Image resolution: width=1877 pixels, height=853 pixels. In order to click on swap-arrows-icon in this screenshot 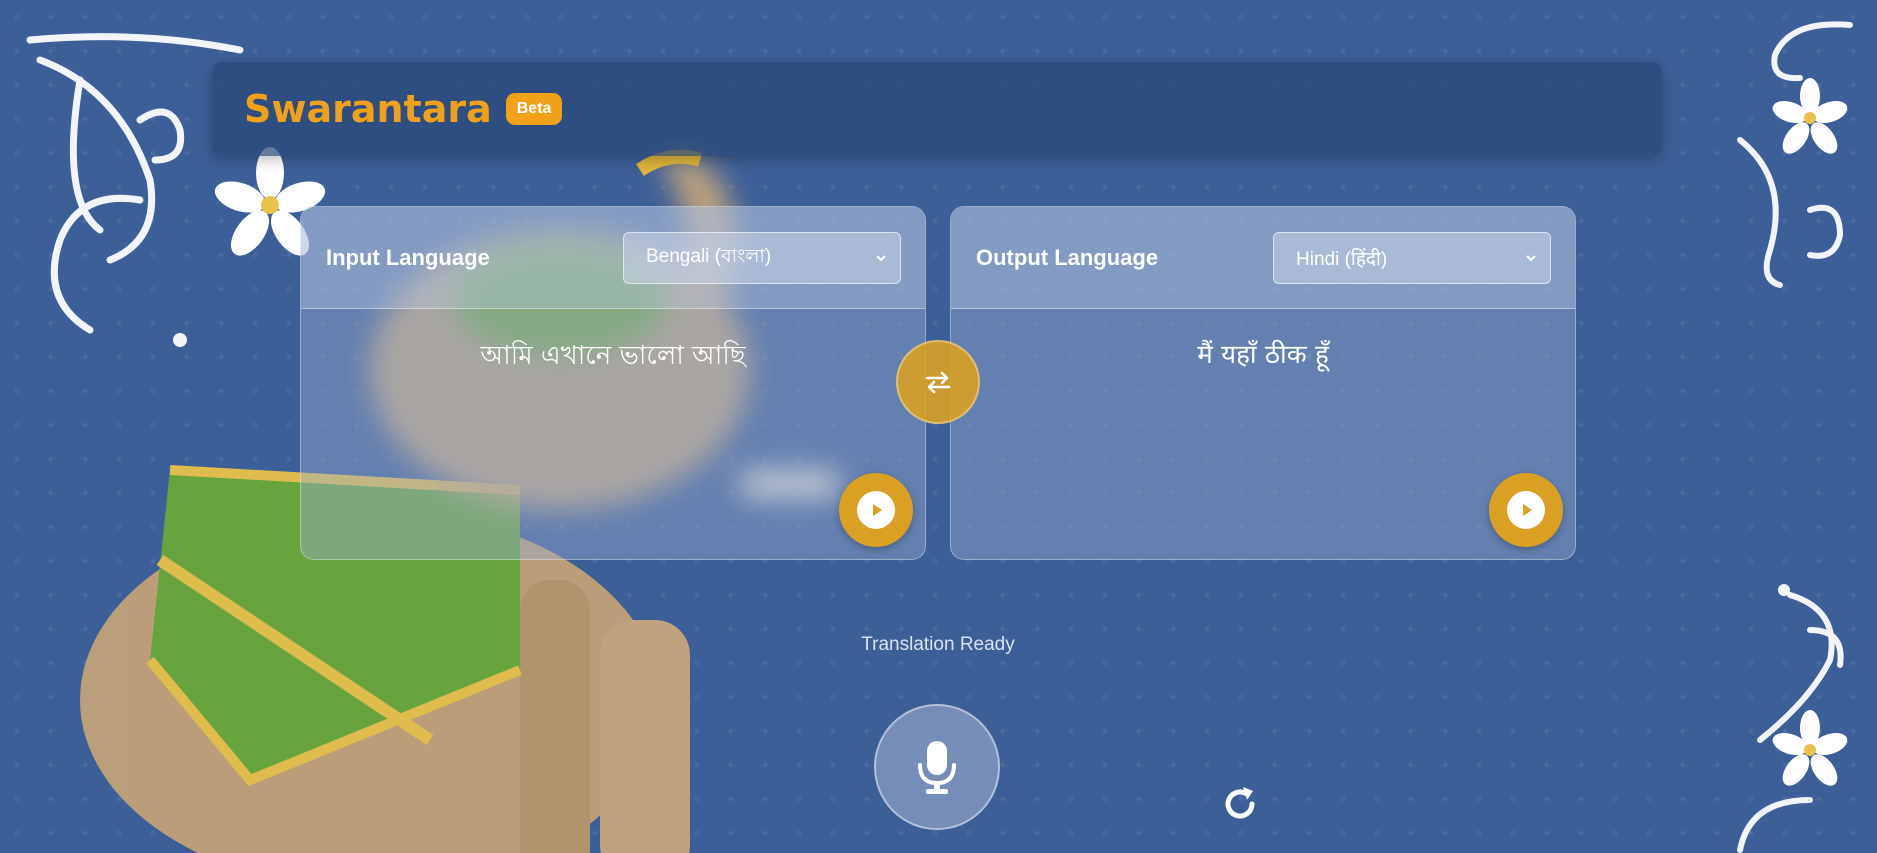, I will do `click(938, 382)`.